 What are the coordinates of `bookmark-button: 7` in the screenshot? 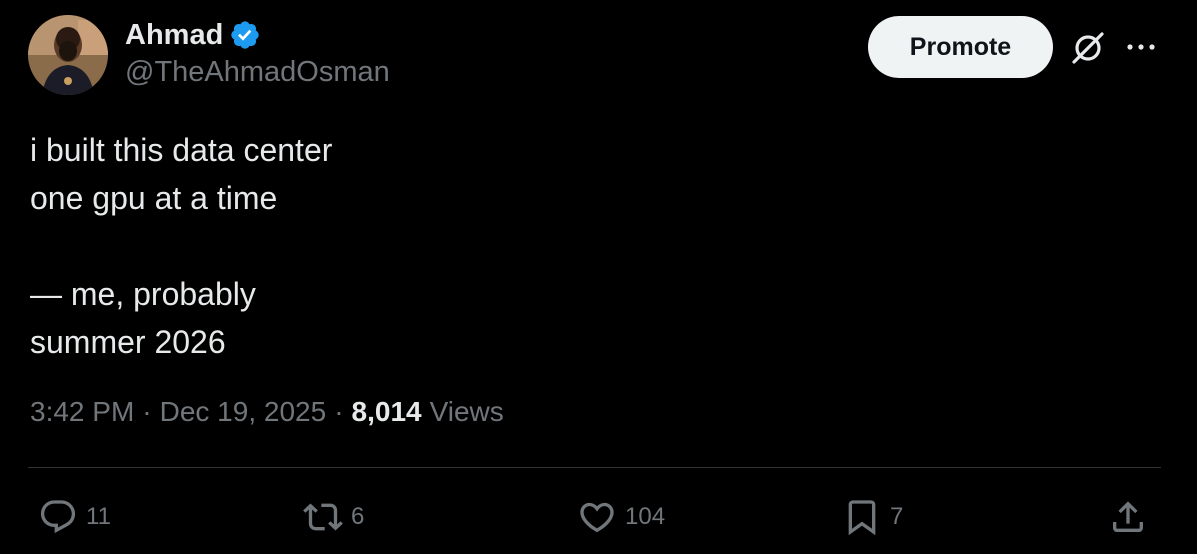 It's located at (872, 517).